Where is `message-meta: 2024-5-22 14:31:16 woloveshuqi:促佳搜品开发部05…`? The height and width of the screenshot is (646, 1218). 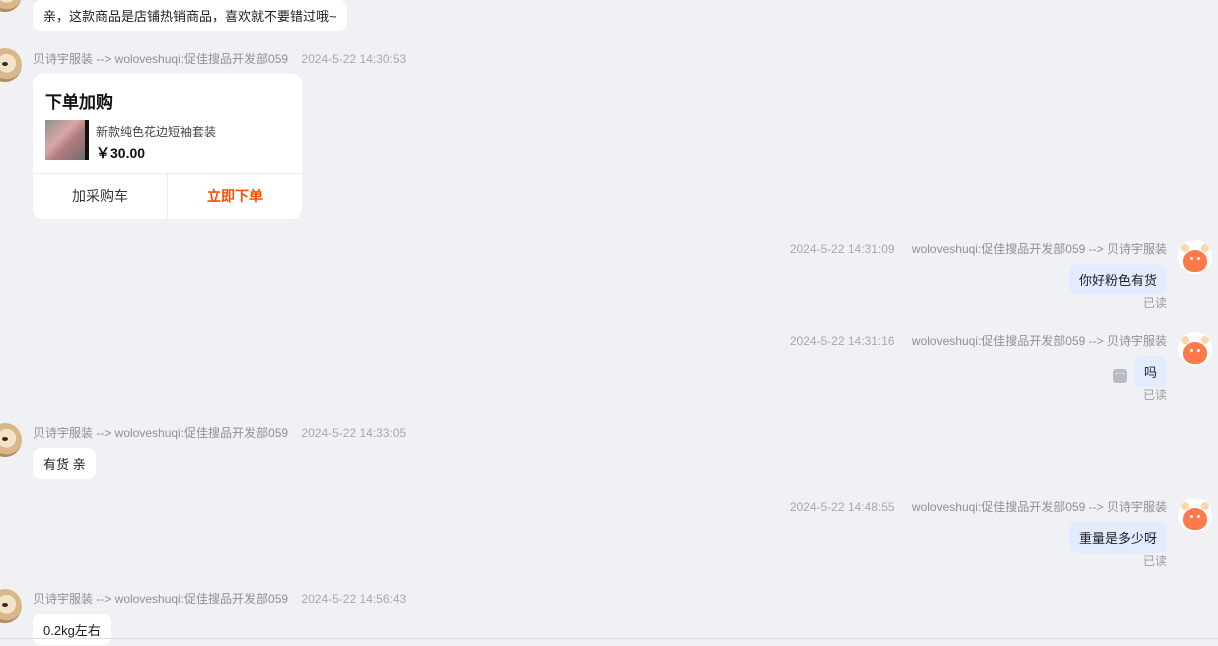 message-meta: 2024-5-22 14:31:16 woloveshuqi:促佳搜品开发部05… is located at coordinates (978, 340).